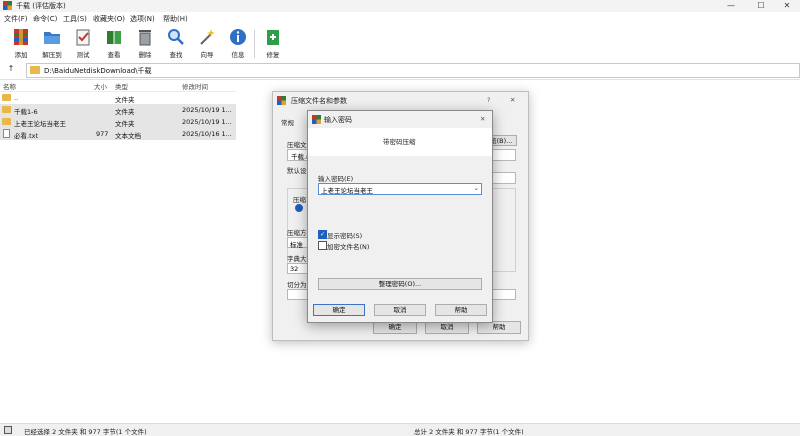  I want to click on tool-wizard-button: 向导, so click(207, 43).